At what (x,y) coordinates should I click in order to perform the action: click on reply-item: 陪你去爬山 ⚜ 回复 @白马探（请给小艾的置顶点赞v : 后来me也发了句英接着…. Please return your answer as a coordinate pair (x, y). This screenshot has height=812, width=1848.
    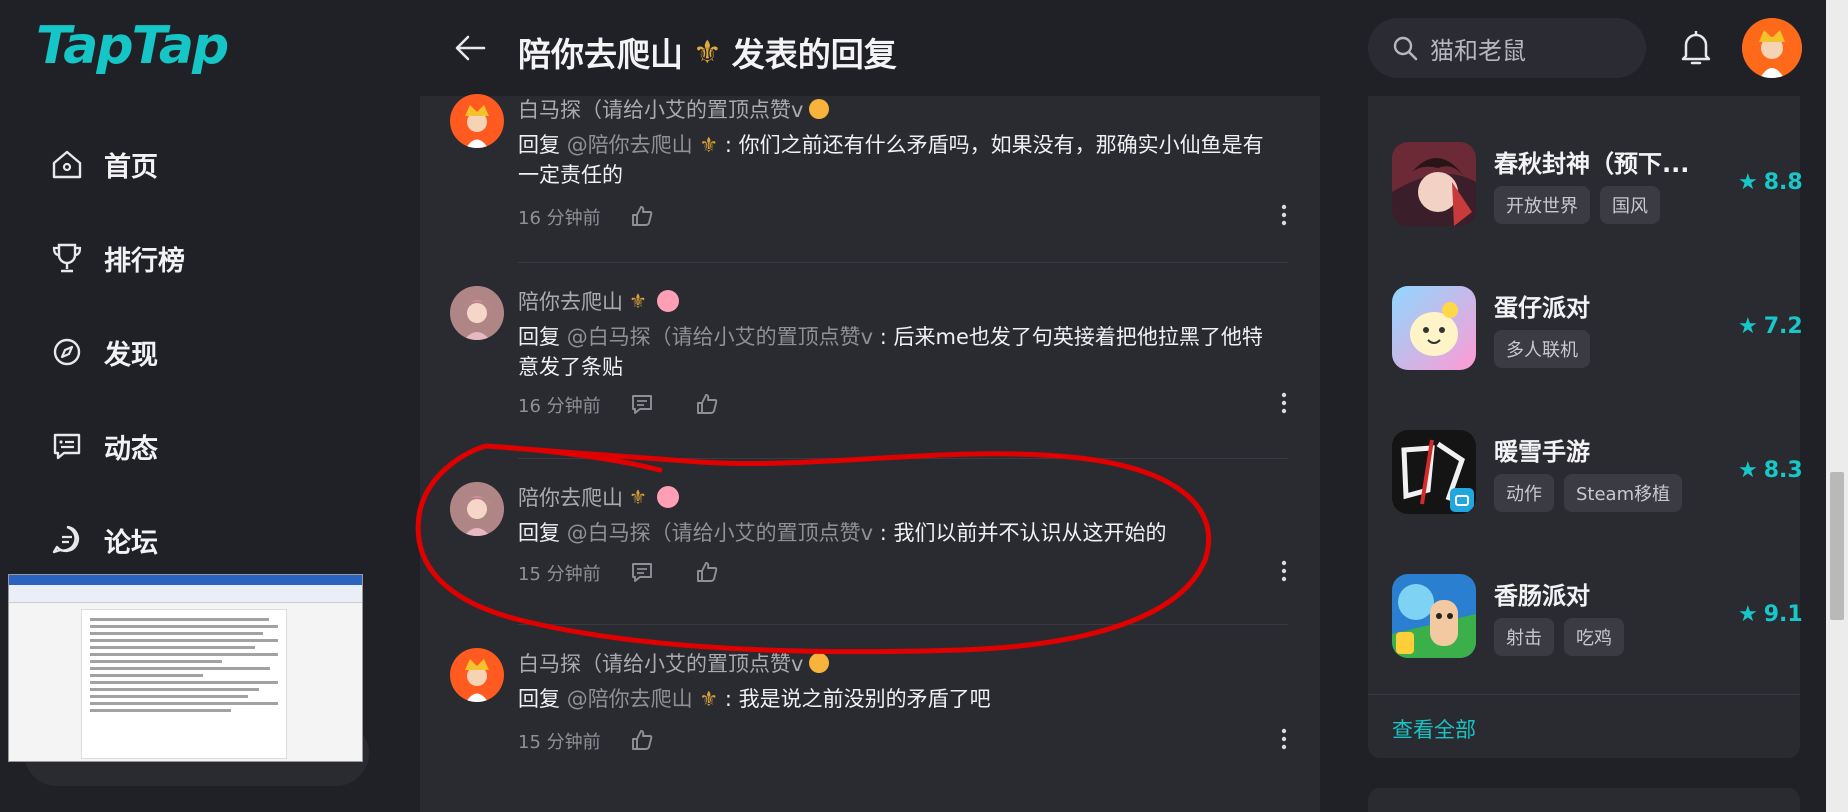
    Looking at the image, I should click on (870, 356).